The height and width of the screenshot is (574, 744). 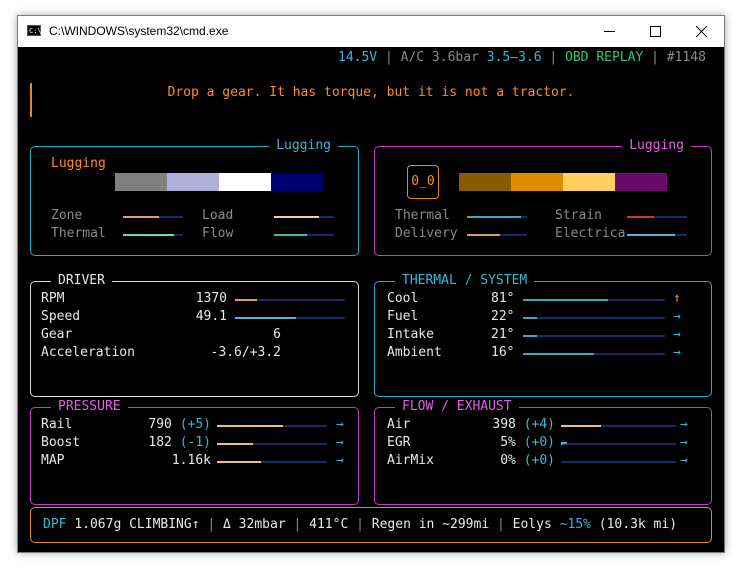 I want to click on driver-value: 49.1, so click(x=211, y=316).